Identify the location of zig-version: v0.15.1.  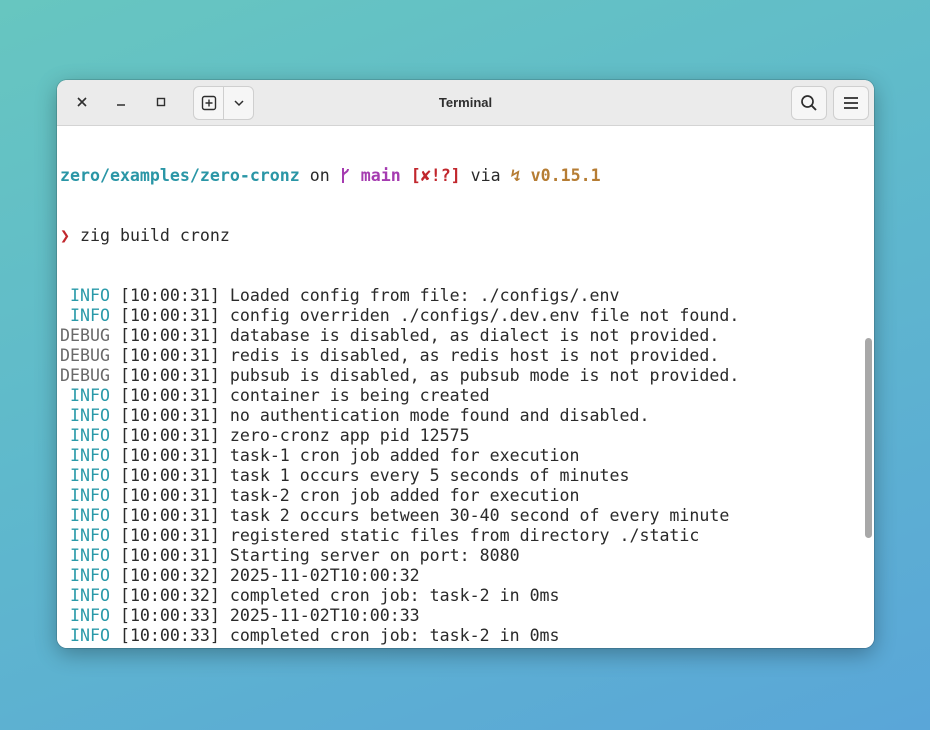
(565, 175).